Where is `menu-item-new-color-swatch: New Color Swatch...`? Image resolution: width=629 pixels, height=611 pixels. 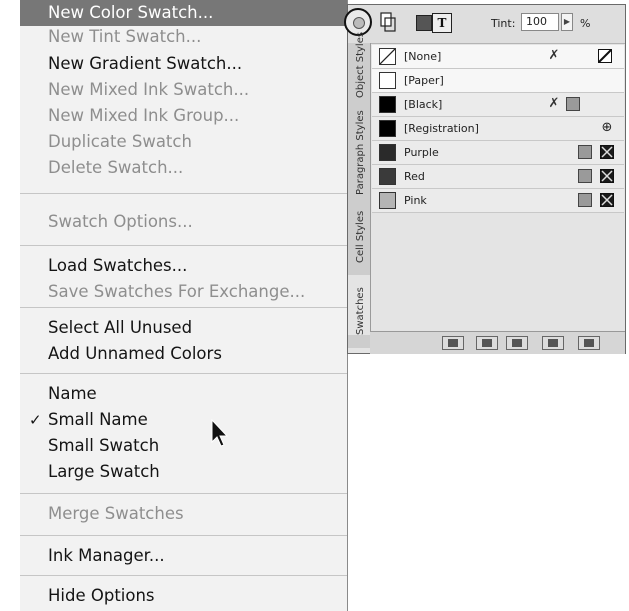
menu-item-new-color-swatch: New Color Swatch... is located at coordinates (183, 13).